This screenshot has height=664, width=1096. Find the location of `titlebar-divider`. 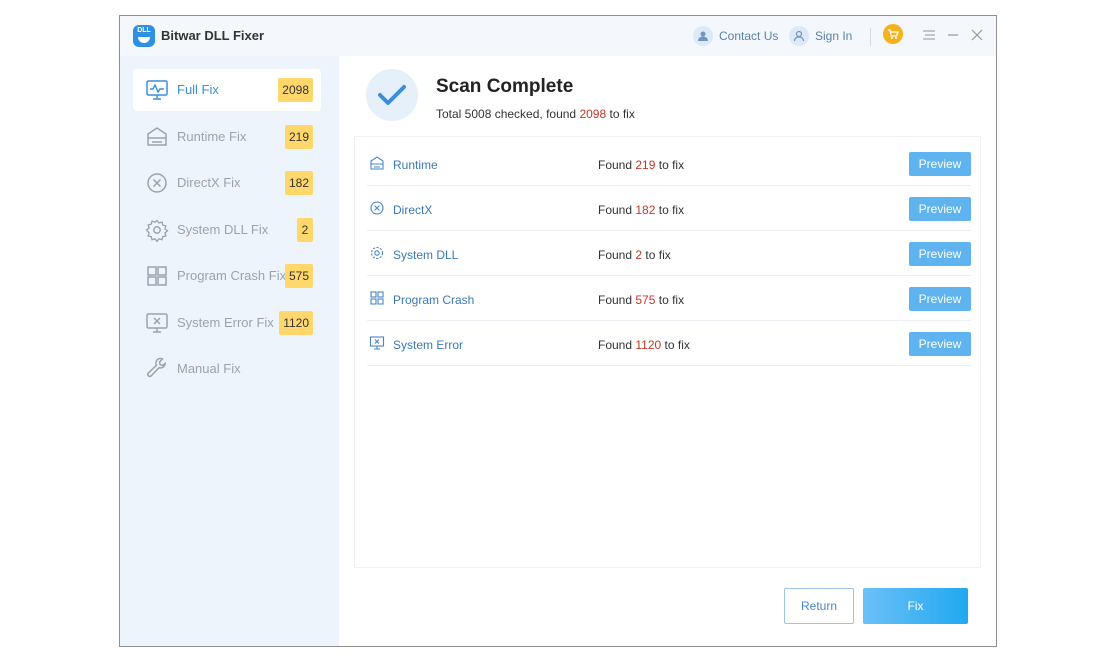

titlebar-divider is located at coordinates (870, 37).